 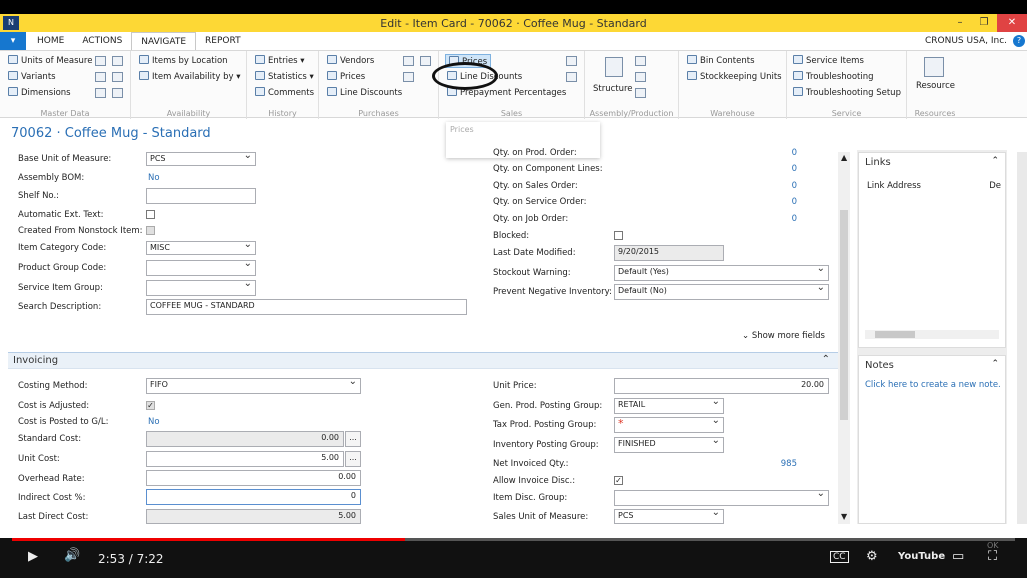 What do you see at coordinates (960, 23) in the screenshot?
I see `minimize-button: –` at bounding box center [960, 23].